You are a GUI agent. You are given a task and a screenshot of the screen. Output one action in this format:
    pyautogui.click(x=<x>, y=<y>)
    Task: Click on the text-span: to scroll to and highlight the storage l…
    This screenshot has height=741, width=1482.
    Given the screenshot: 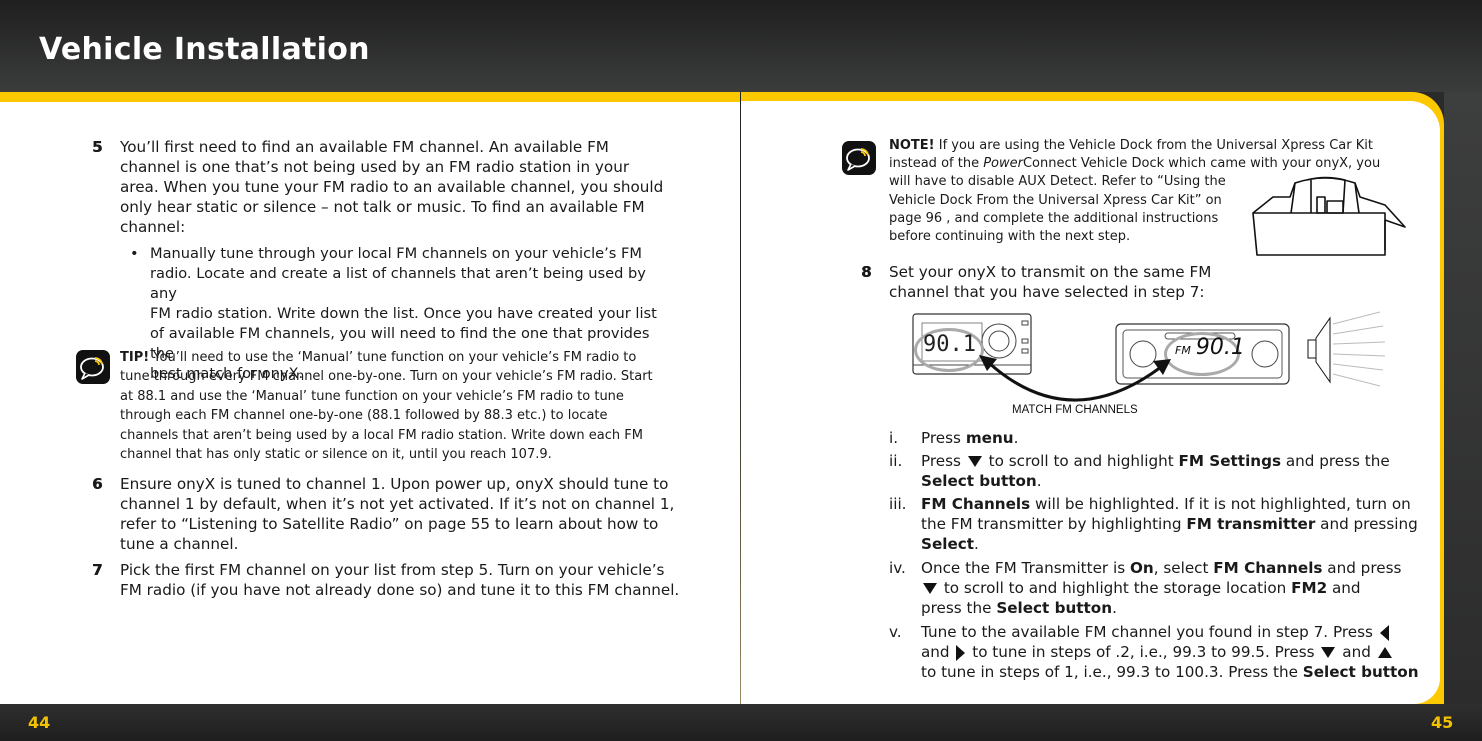 What is the action you would take?
    pyautogui.click(x=1115, y=588)
    